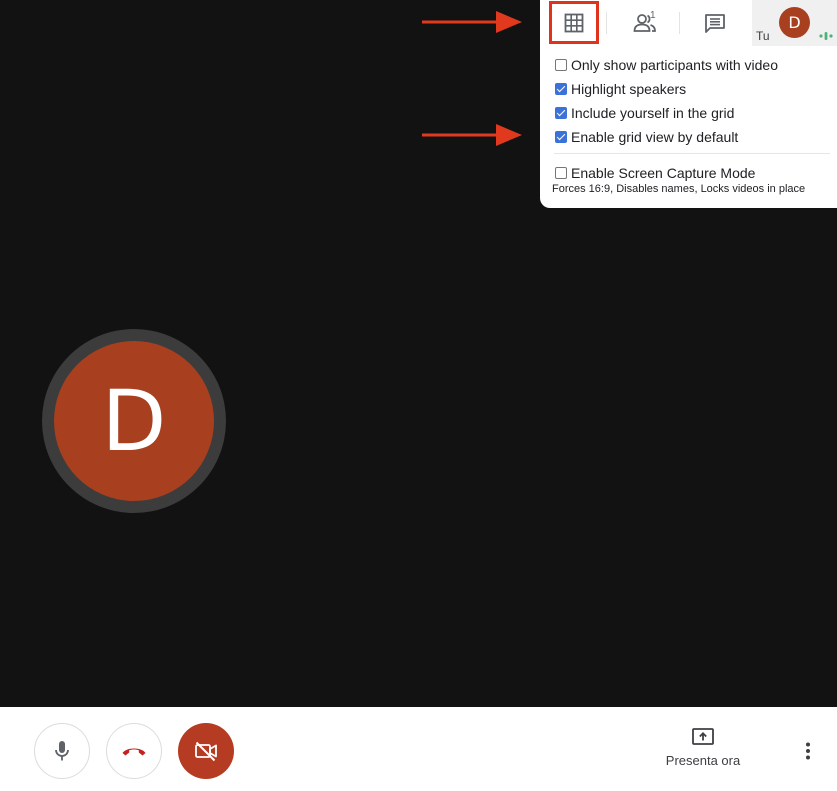  I want to click on chat-icon, so click(715, 23).